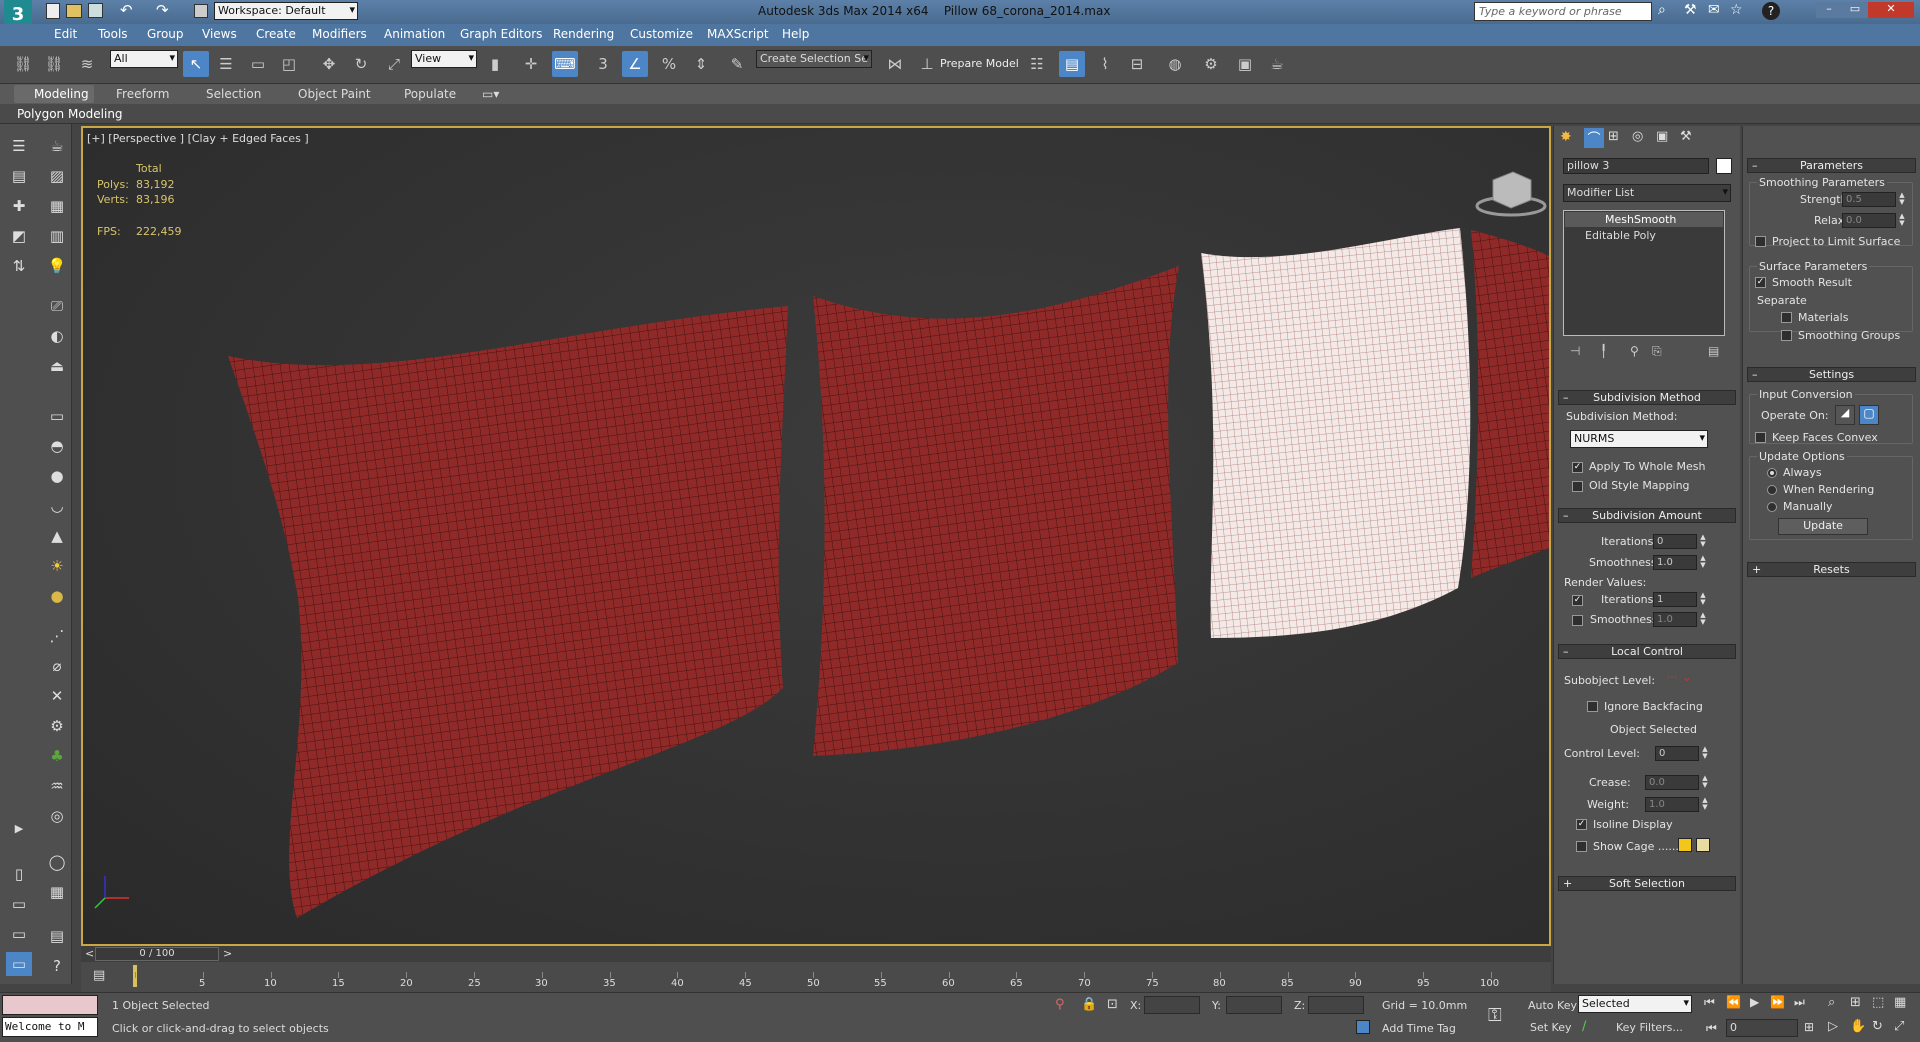 This screenshot has width=1920, height=1042. Describe the element at coordinates (1245, 64) in the screenshot. I see `render-frame-icon: ▣` at that location.